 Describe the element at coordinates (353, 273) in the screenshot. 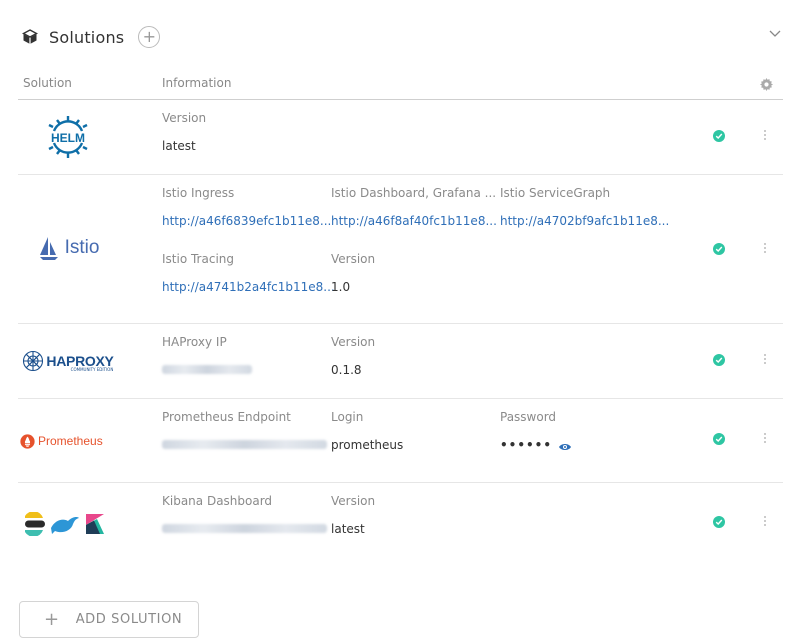

I see `field-version: Version 1.0` at that location.